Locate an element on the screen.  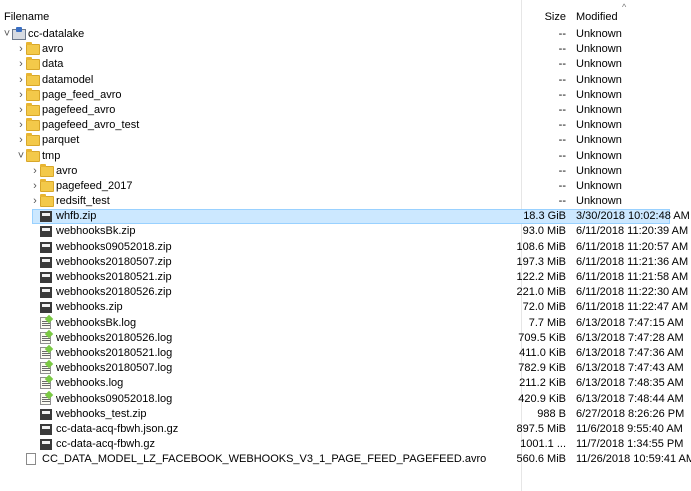
file-size: 709.5 KiB is located at coordinates (542, 337).